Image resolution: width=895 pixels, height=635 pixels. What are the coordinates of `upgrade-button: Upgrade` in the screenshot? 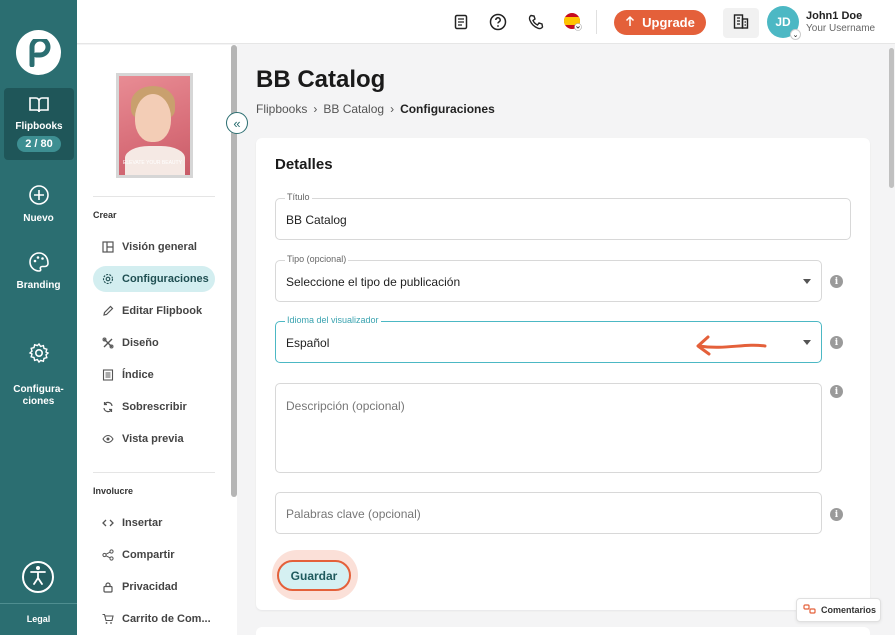 It's located at (660, 22).